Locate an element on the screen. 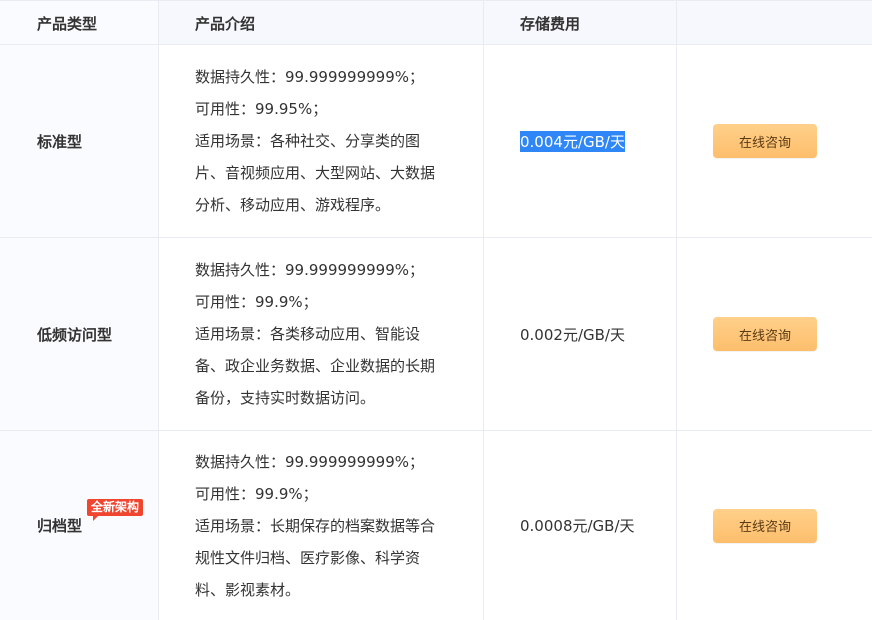 This screenshot has height=620, width=872. availability-text: 可用性：99.95%； is located at coordinates (261, 109).